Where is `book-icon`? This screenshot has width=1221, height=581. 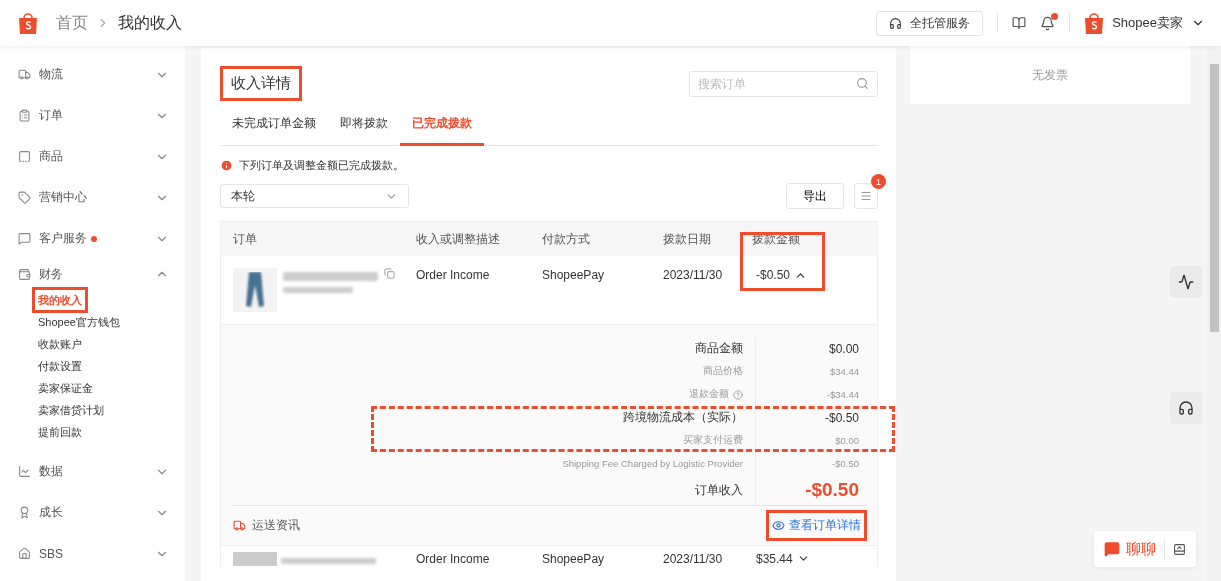 book-icon is located at coordinates (1019, 23).